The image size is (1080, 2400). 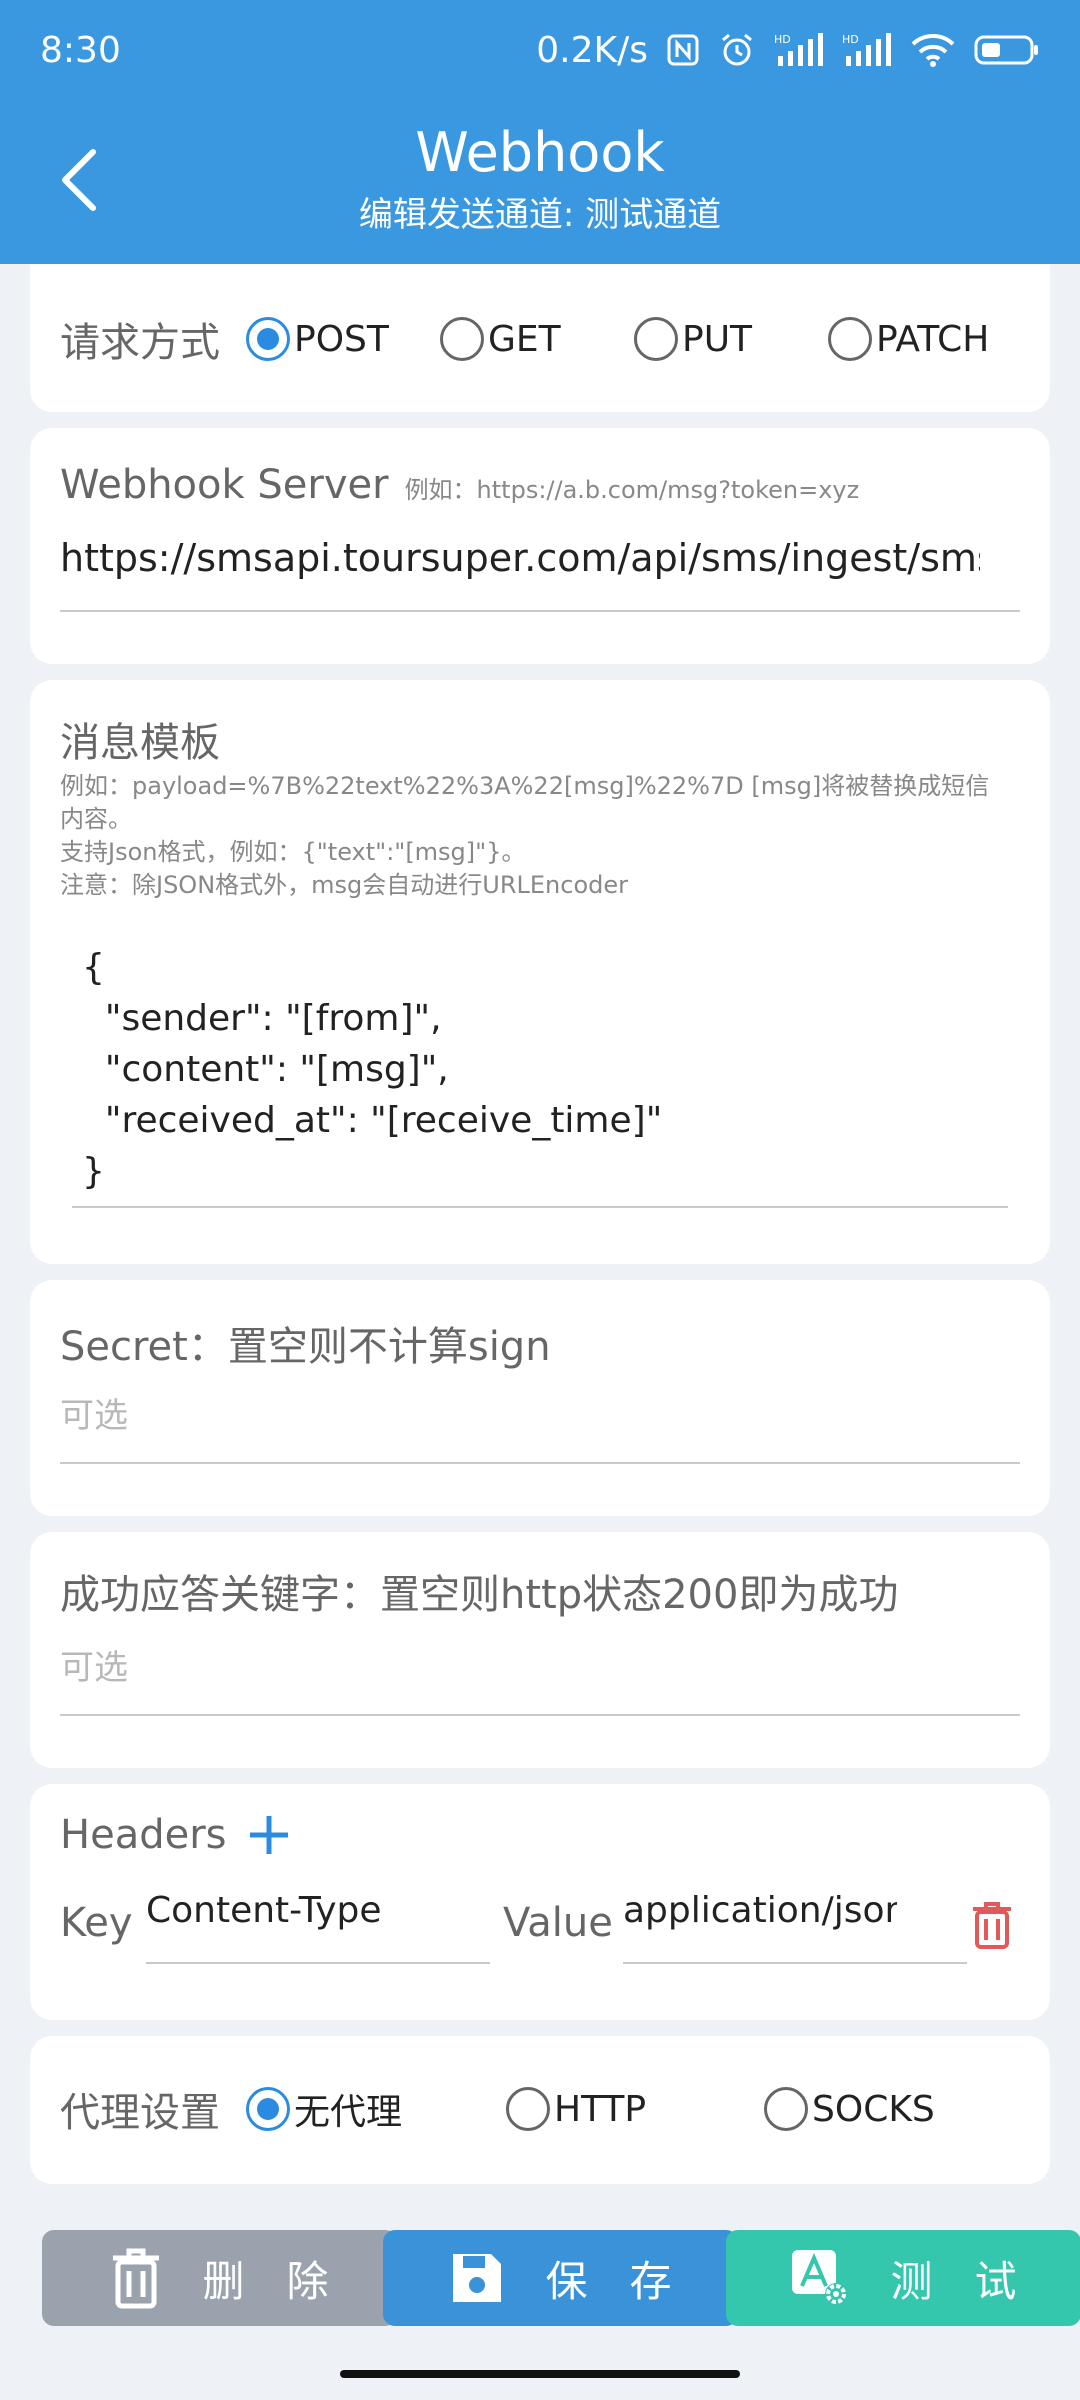 I want to click on secret-input: 可选, so click(x=94, y=1412).